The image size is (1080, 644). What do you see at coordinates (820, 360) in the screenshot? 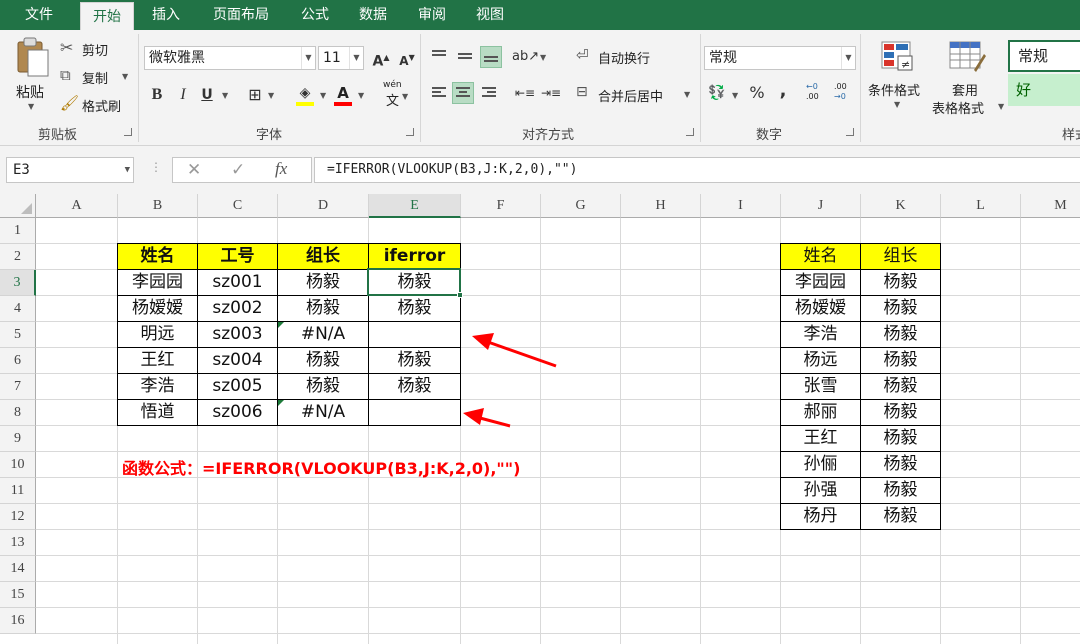
I see `right-table-cell: 杨远` at bounding box center [820, 360].